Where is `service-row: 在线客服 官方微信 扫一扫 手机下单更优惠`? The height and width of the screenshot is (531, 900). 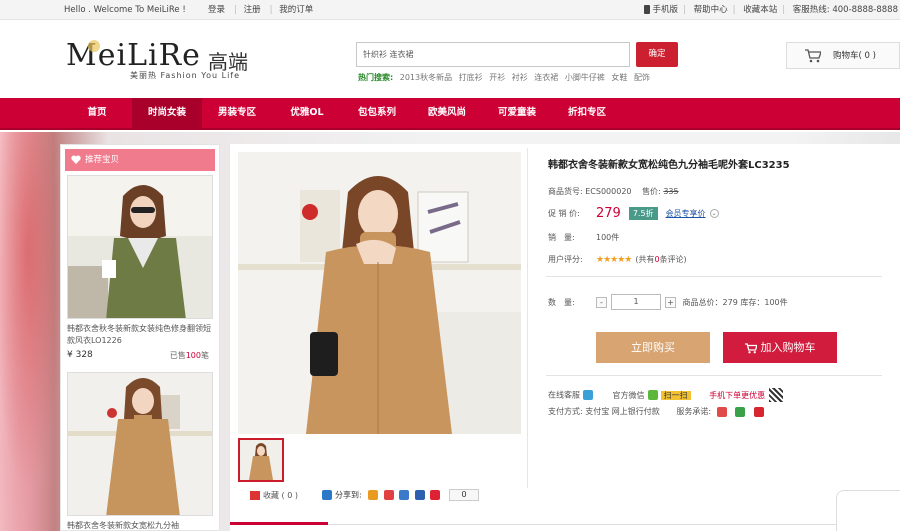
service-row: 在线客服 官方微信 扫一扫 手机下单更优惠 is located at coordinates (666, 395).